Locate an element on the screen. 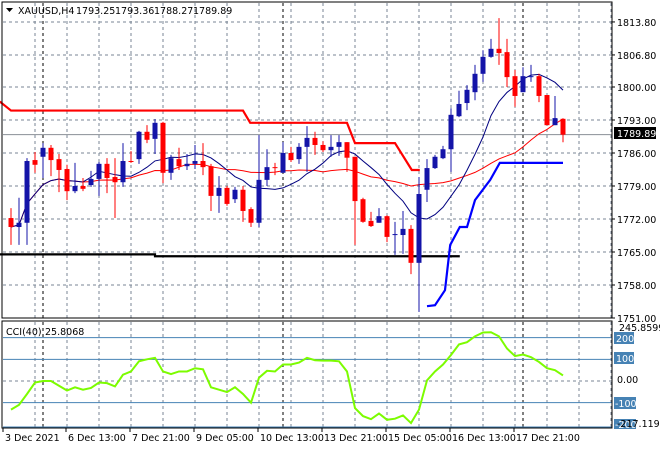 The height and width of the screenshot is (450, 660). cci-level-0-label: 0.00 is located at coordinates (627, 380).